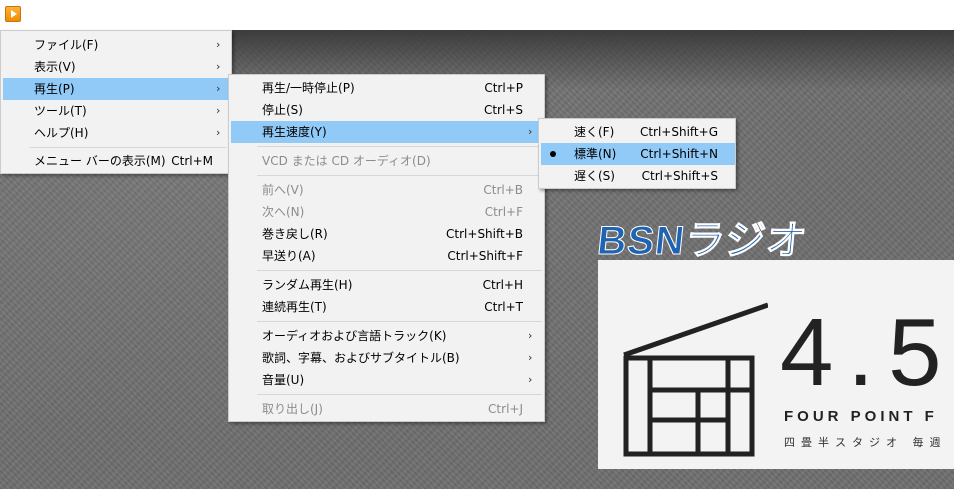 The width and height of the screenshot is (954, 489). What do you see at coordinates (387, 256) in the screenshot?
I see `menu-item-fast-forward: 早送り(A) Ctrl+Shift+F` at bounding box center [387, 256].